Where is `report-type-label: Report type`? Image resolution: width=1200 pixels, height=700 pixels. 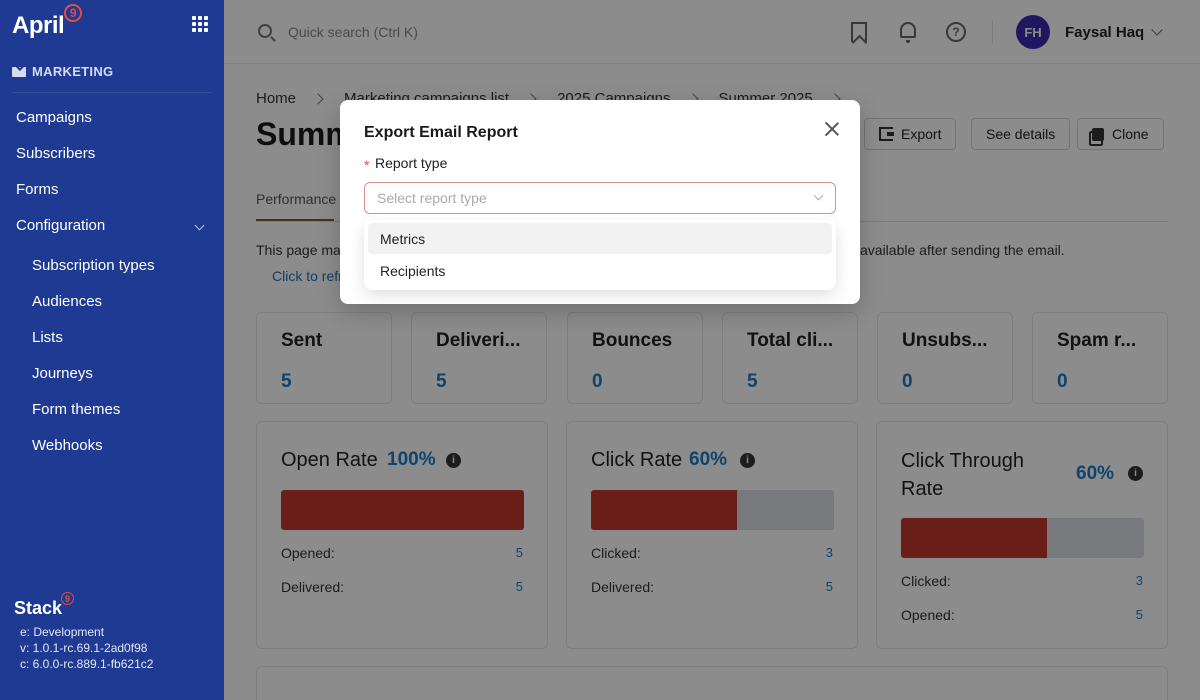
report-type-label: Report type is located at coordinates (411, 163).